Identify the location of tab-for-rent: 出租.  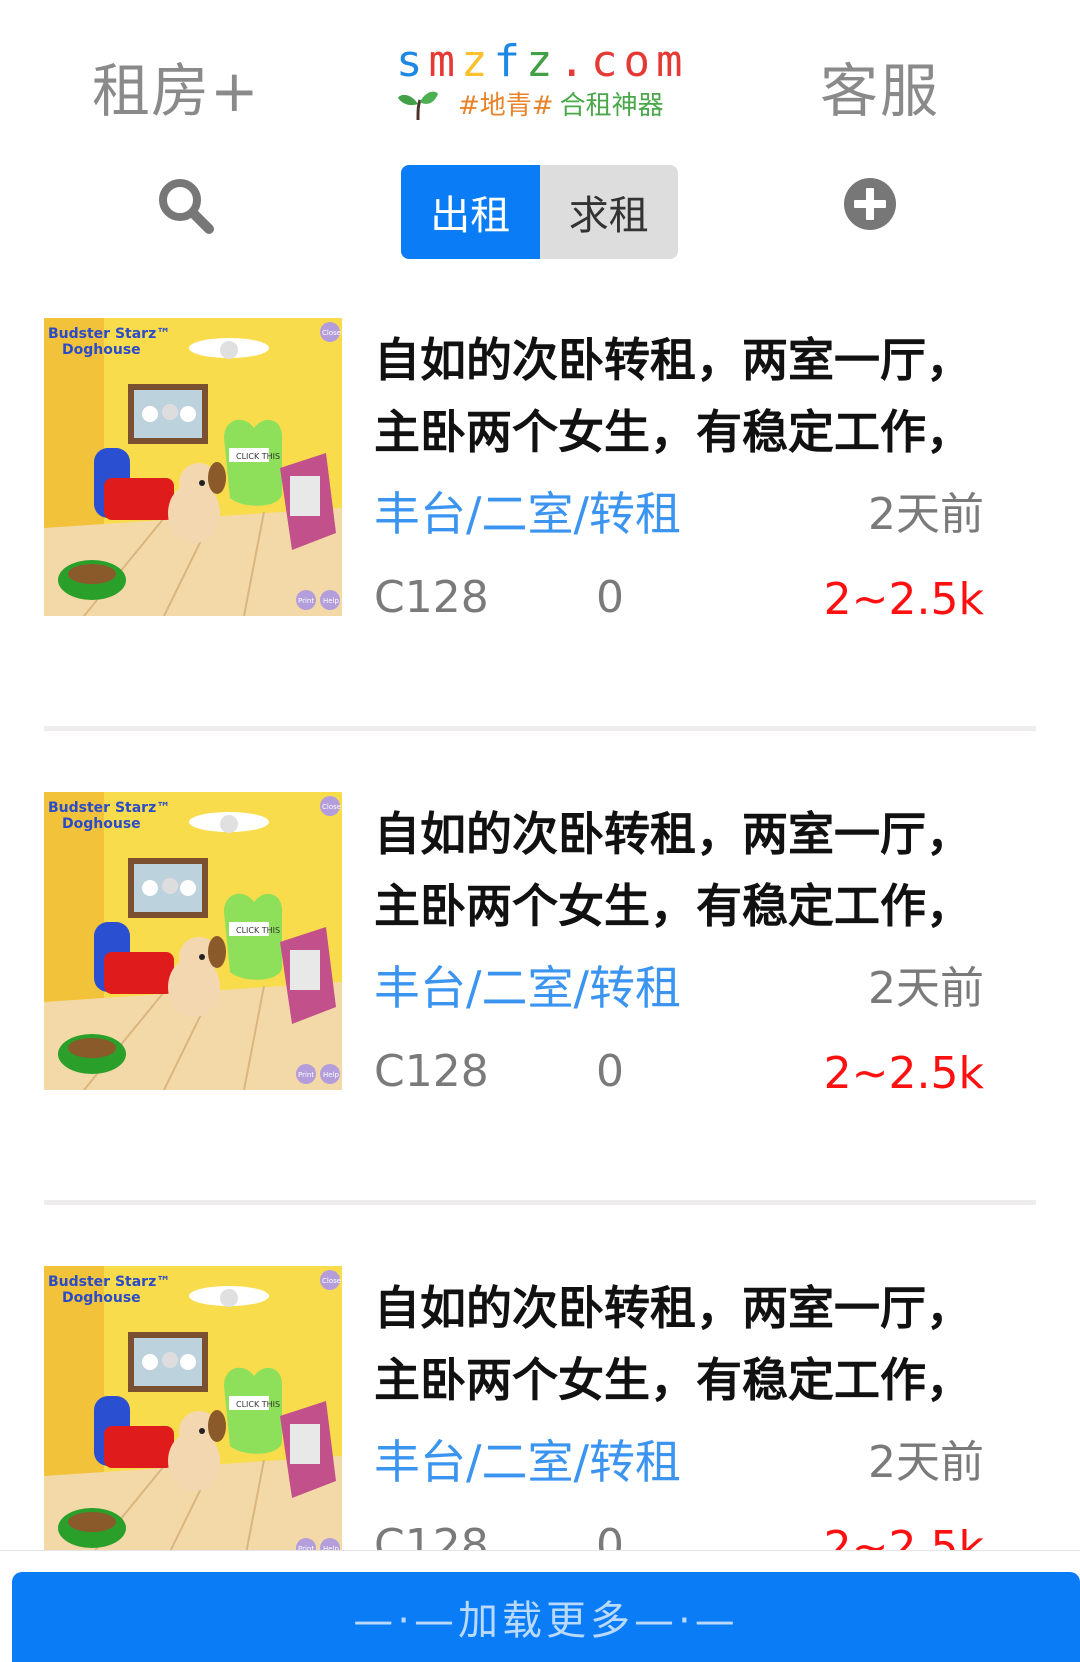
(470, 212).